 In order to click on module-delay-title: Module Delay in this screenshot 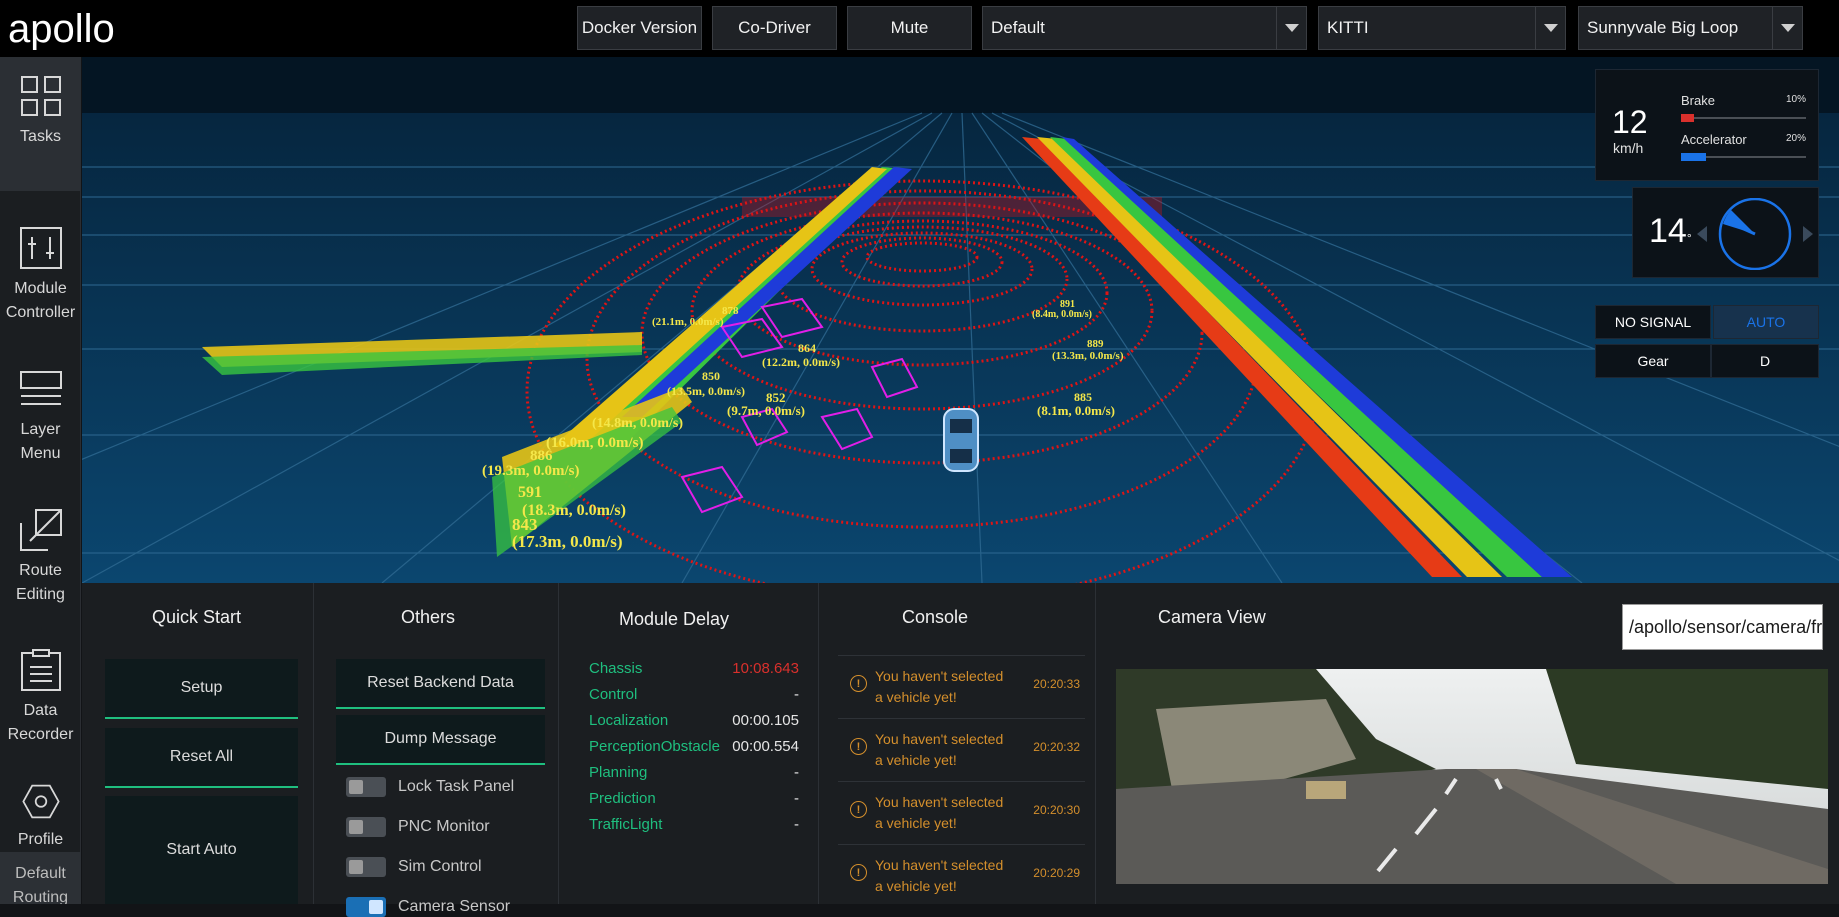, I will do `click(674, 619)`.